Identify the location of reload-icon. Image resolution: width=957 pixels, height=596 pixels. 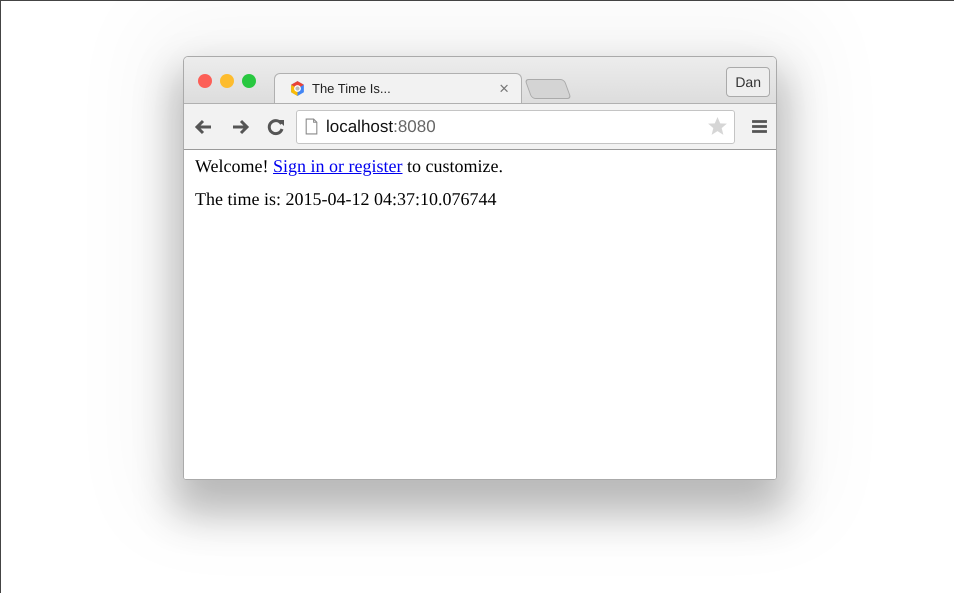
(276, 126).